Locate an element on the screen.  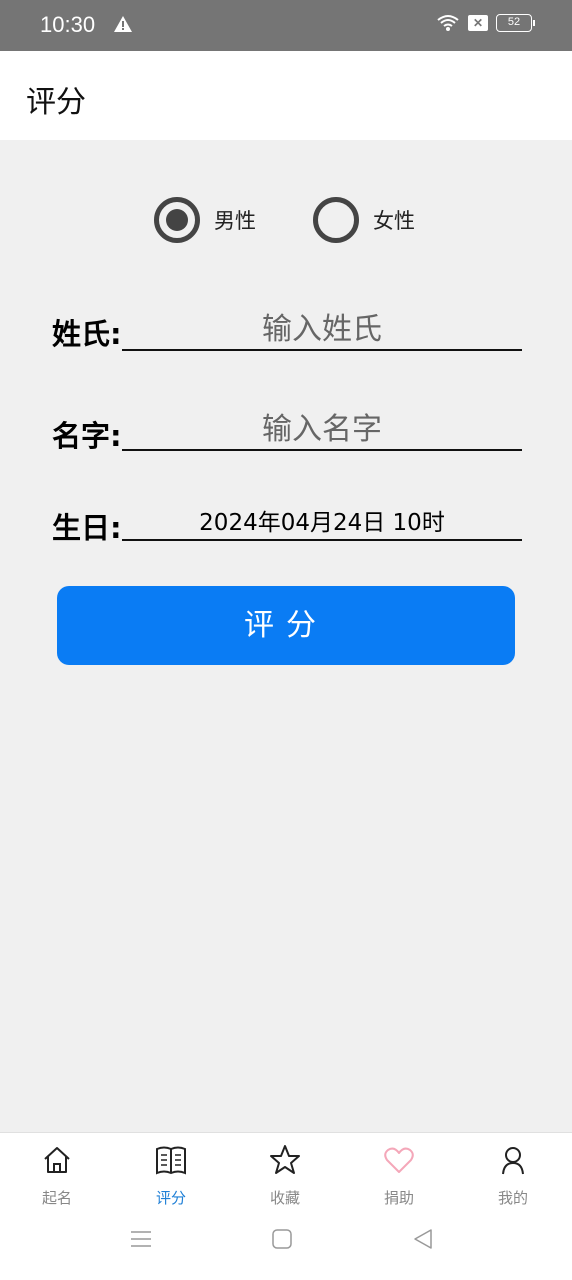
score-button: 评分 is located at coordinates (286, 625).